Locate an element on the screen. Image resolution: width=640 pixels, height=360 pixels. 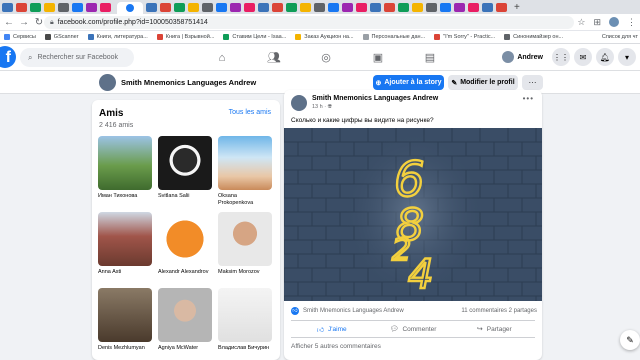
post-options-icon: ••• is located at coordinates (528, 98).